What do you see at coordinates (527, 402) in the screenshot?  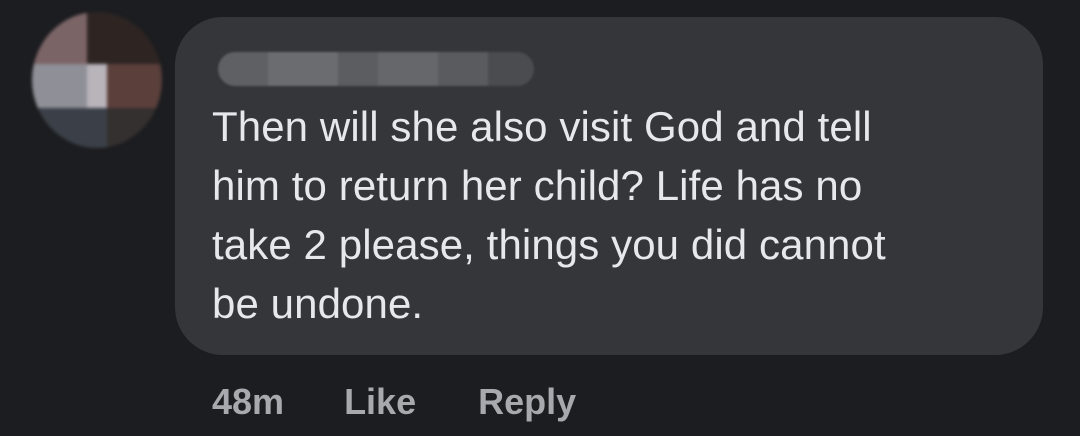 I see `reply-button: Reply` at bounding box center [527, 402].